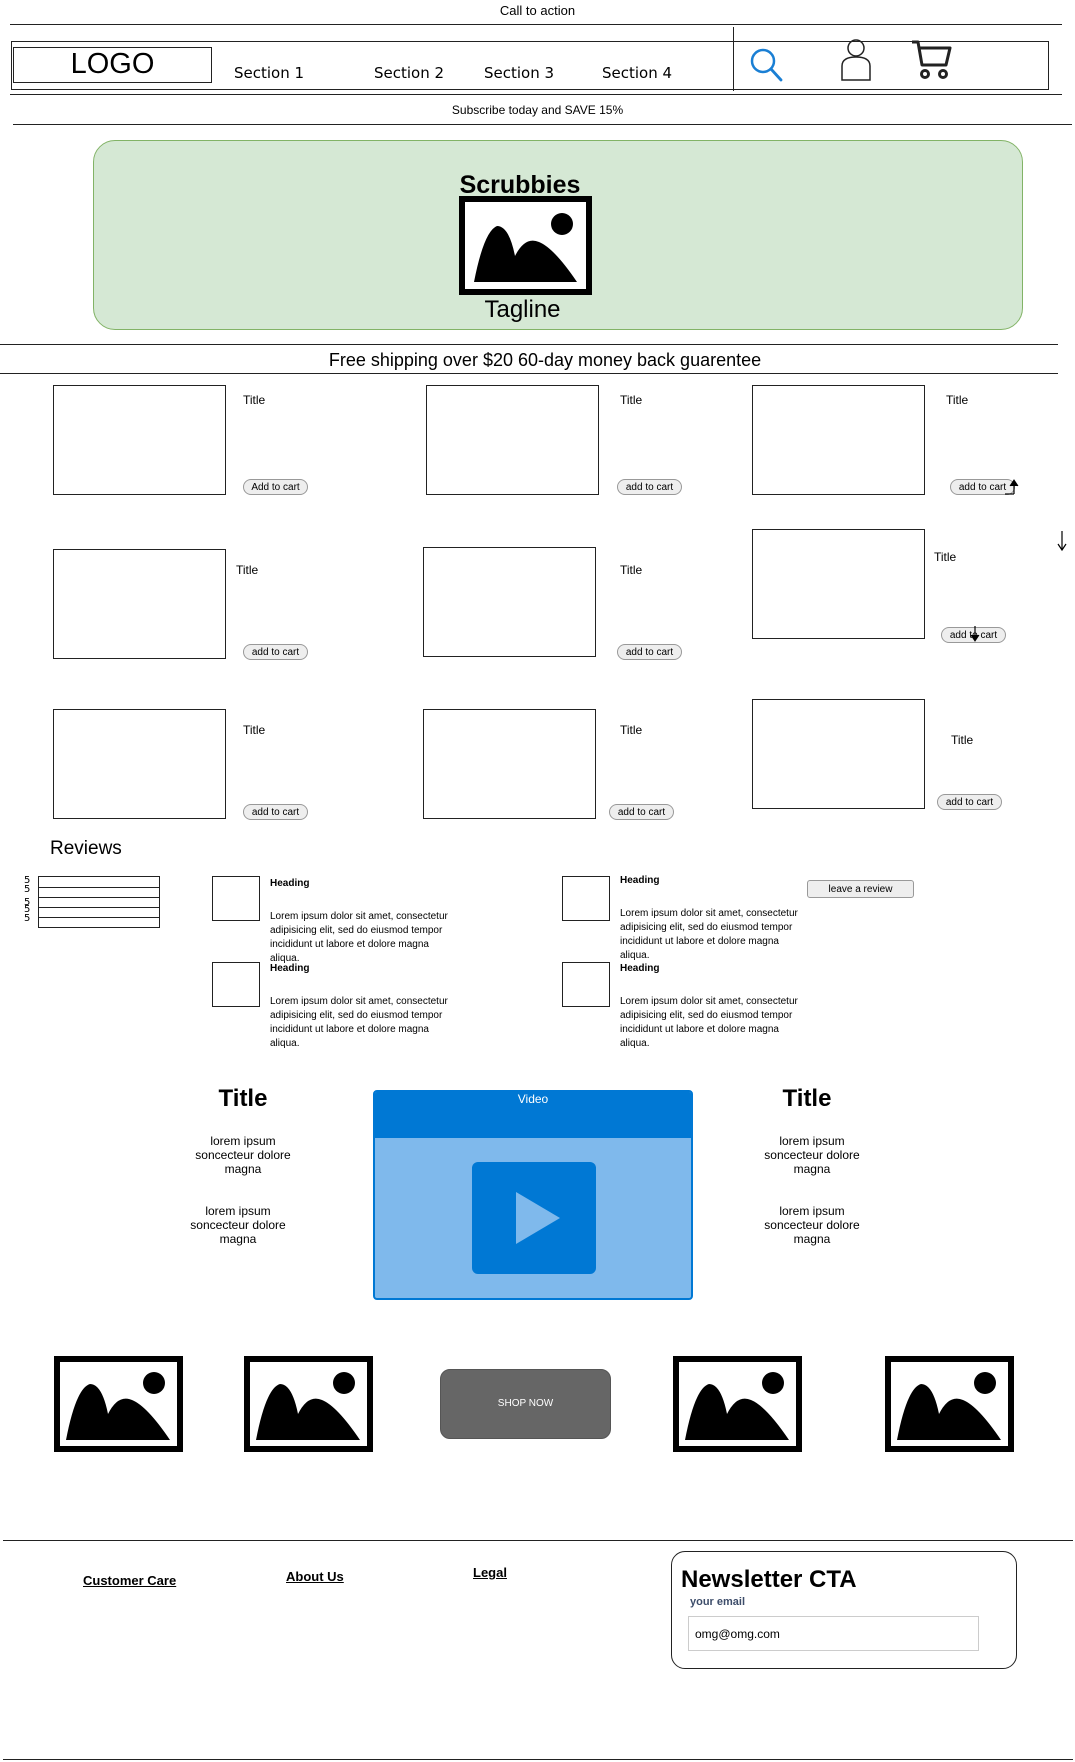 This screenshot has width=1075, height=1762. What do you see at coordinates (86, 848) in the screenshot?
I see `reviews-title: Reviews` at bounding box center [86, 848].